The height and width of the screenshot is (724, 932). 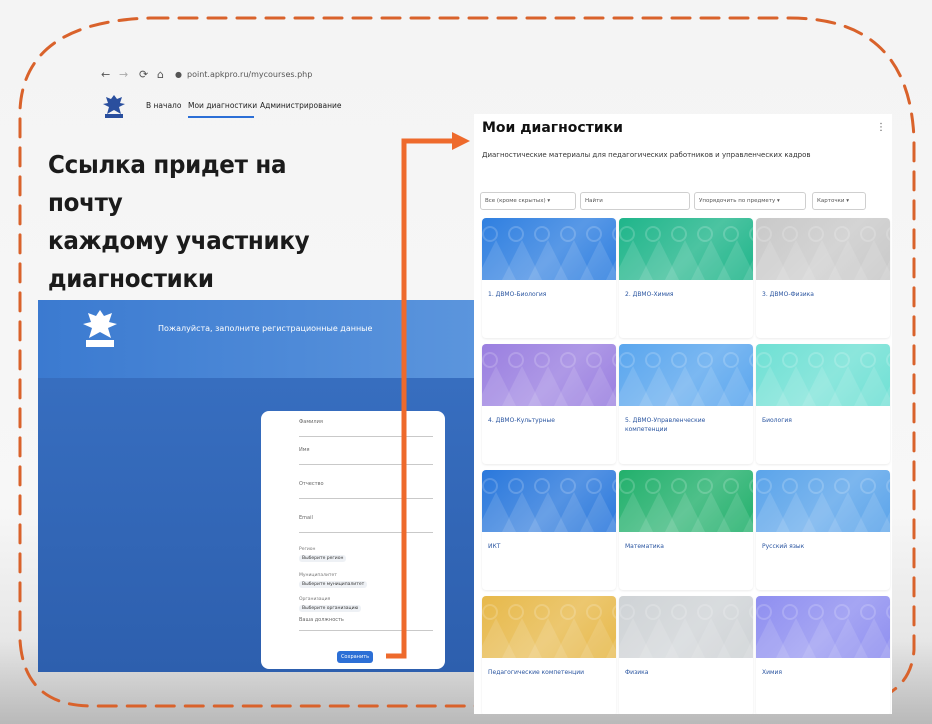 I want to click on pointer-arrow, so click(x=428, y=395).